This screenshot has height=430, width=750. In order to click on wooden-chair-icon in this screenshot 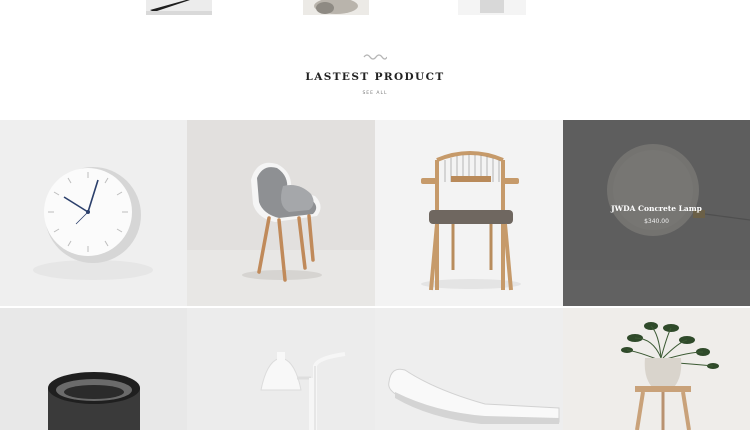, I will do `click(469, 213)`.